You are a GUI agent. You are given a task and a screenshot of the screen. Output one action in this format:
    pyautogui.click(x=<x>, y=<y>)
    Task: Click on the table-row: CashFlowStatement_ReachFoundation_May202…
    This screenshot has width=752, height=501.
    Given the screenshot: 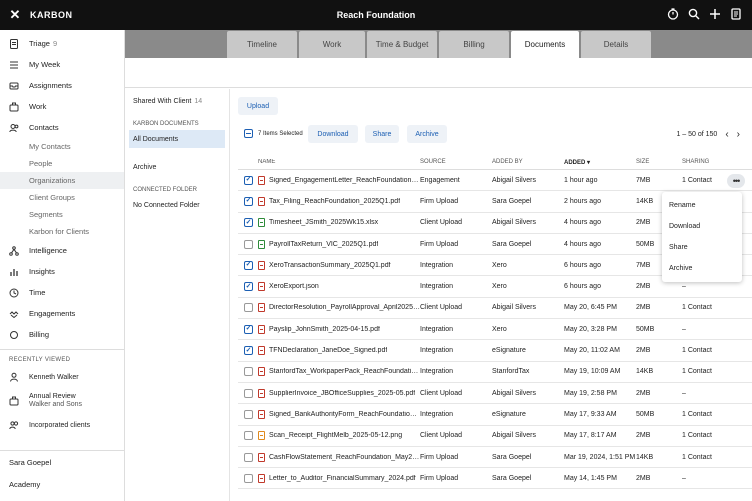 What is the action you would take?
    pyautogui.click(x=495, y=458)
    